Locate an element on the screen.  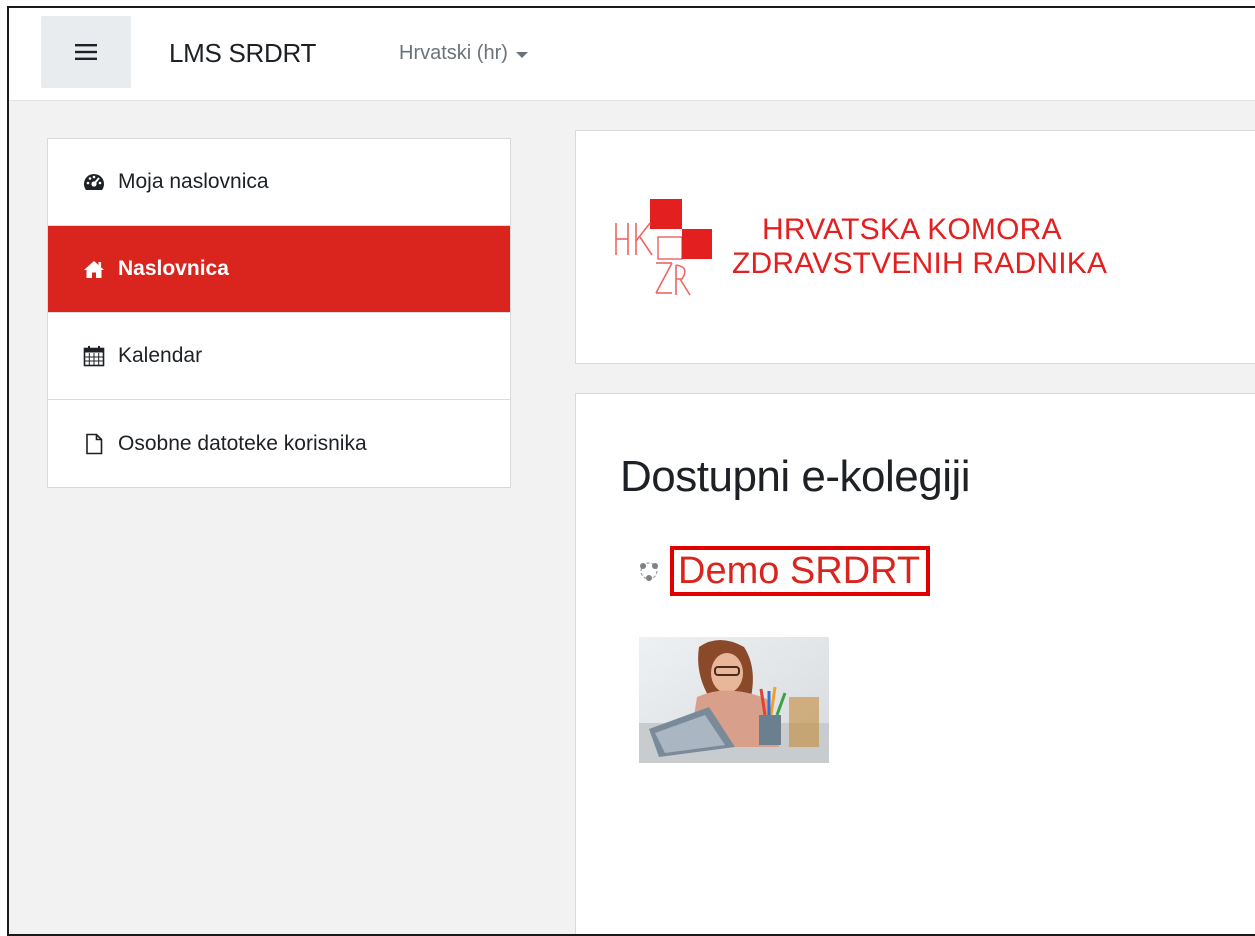
language-label: Hrvatski (hr) is located at coordinates (453, 53).